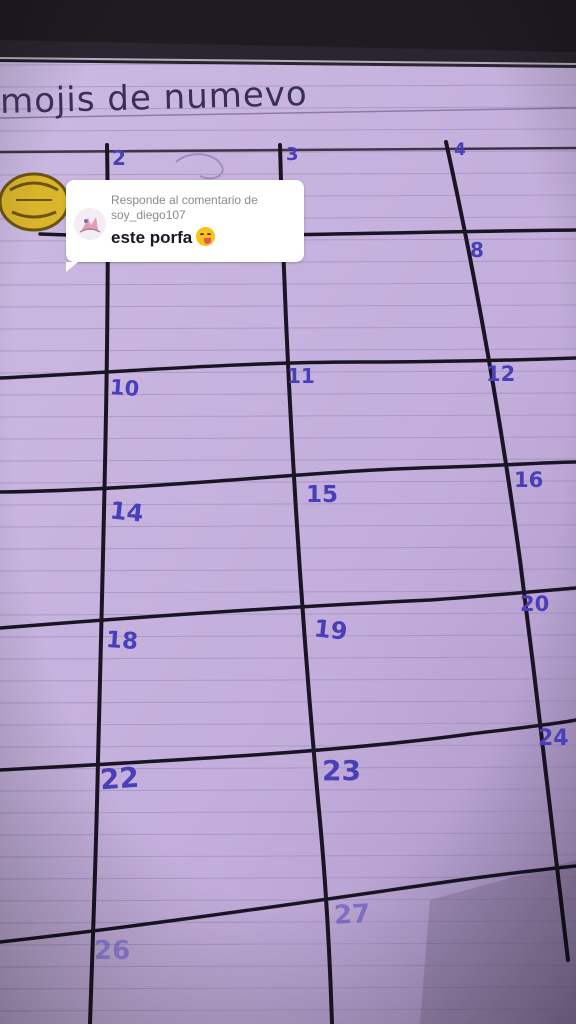  Describe the element at coordinates (206, 236) in the screenshot. I see `savoring-food-emoji-icon` at that location.